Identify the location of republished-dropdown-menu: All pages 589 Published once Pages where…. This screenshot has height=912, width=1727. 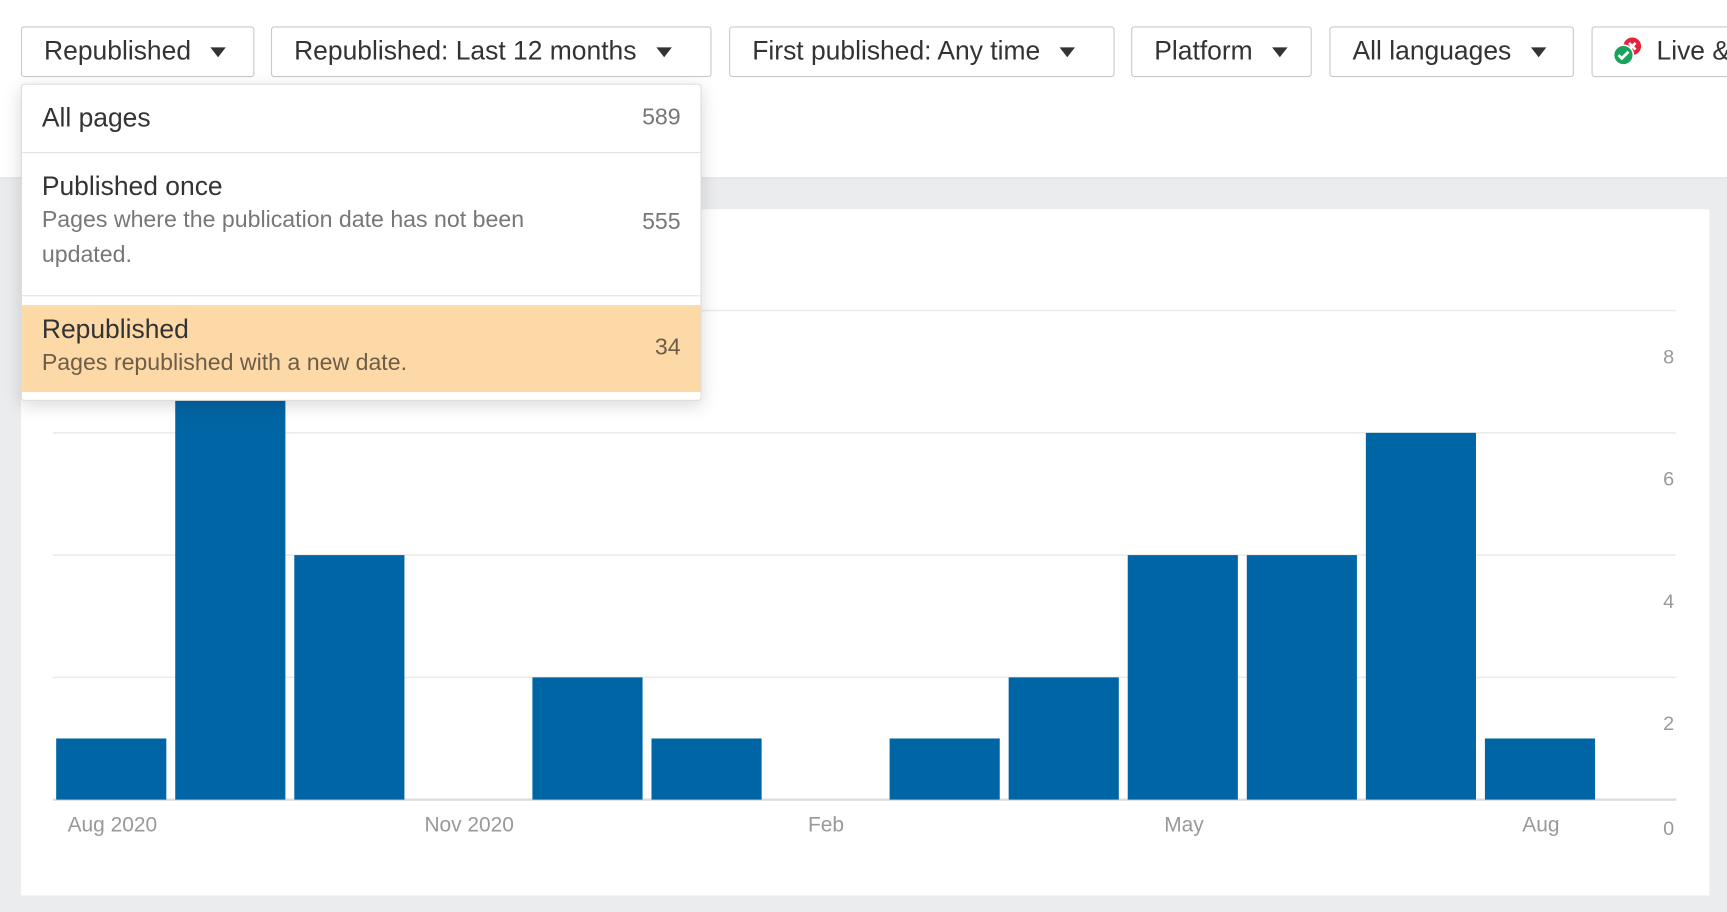
(361, 242).